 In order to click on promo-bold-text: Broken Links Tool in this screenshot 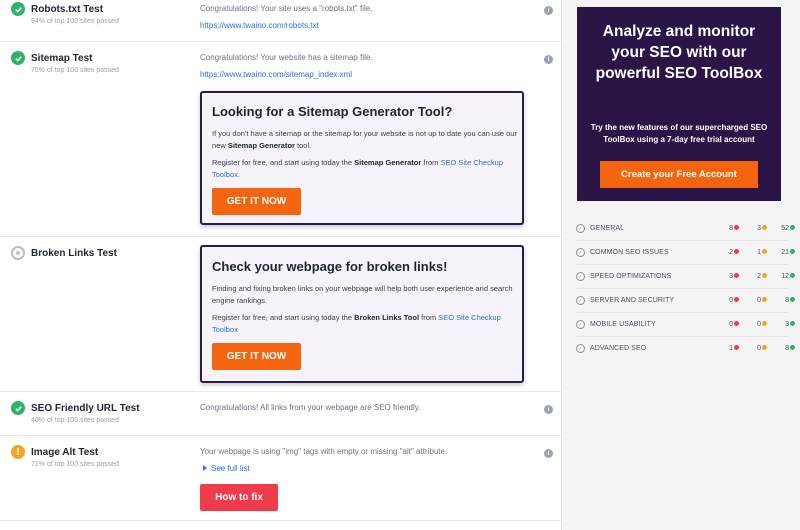, I will do `click(387, 317)`.